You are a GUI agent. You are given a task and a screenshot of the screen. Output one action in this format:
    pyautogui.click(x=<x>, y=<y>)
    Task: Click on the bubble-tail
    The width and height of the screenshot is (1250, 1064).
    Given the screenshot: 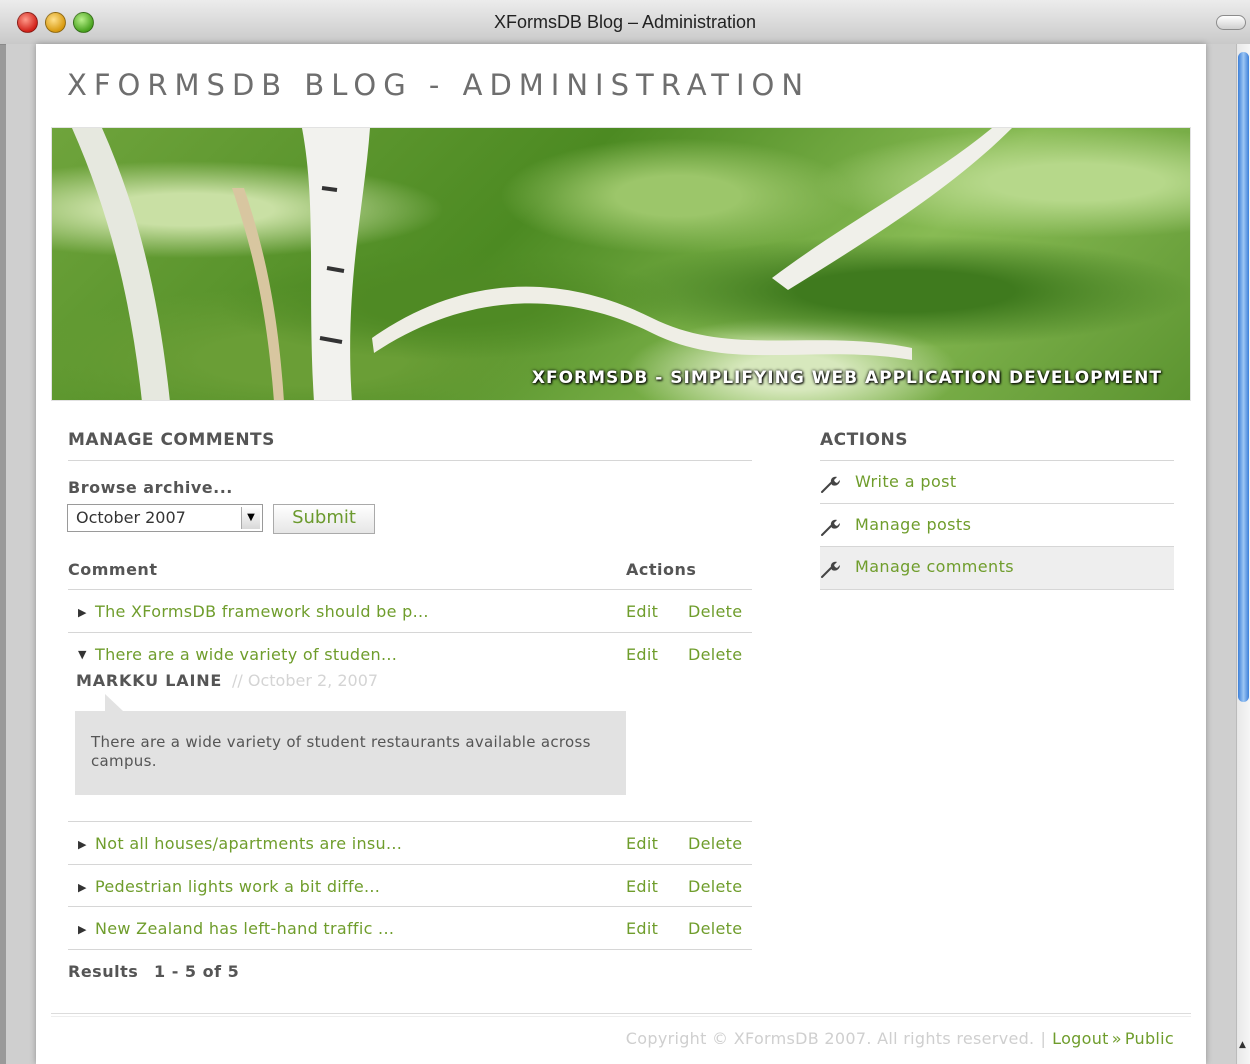 What is the action you would take?
    pyautogui.click(x=114, y=702)
    